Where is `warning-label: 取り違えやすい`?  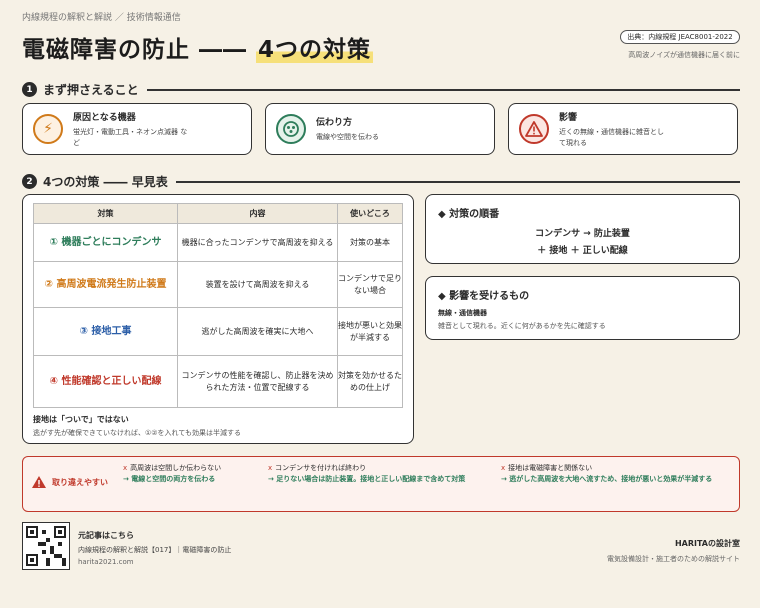
warning-label: 取り違えやすい is located at coordinates (69, 482).